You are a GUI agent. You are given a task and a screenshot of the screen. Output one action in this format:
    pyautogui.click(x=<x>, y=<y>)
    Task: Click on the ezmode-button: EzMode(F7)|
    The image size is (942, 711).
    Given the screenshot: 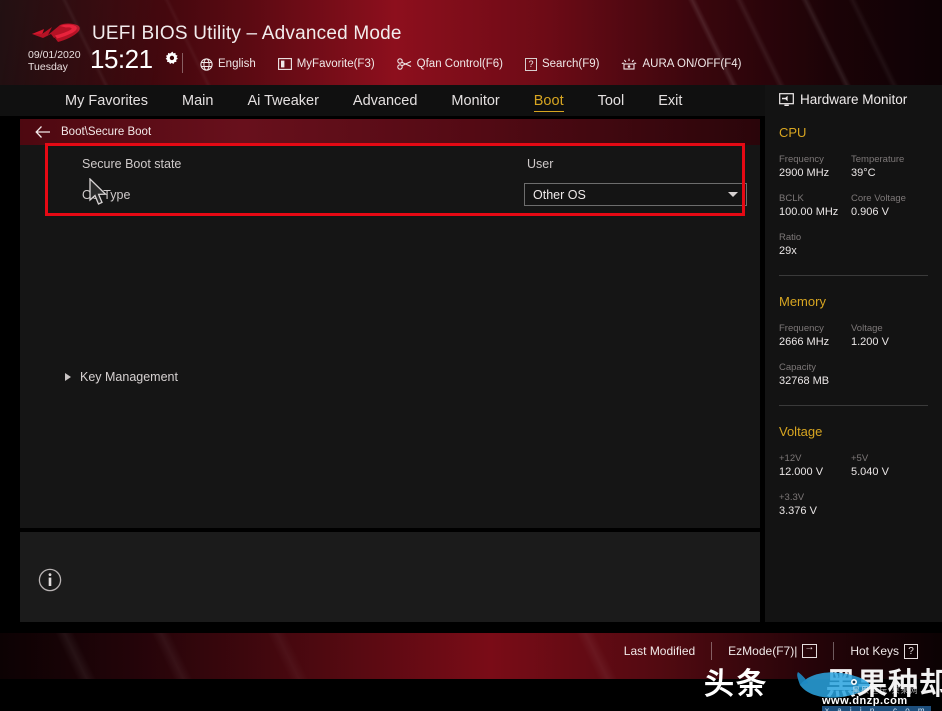 What is the action you would take?
    pyautogui.click(x=773, y=650)
    